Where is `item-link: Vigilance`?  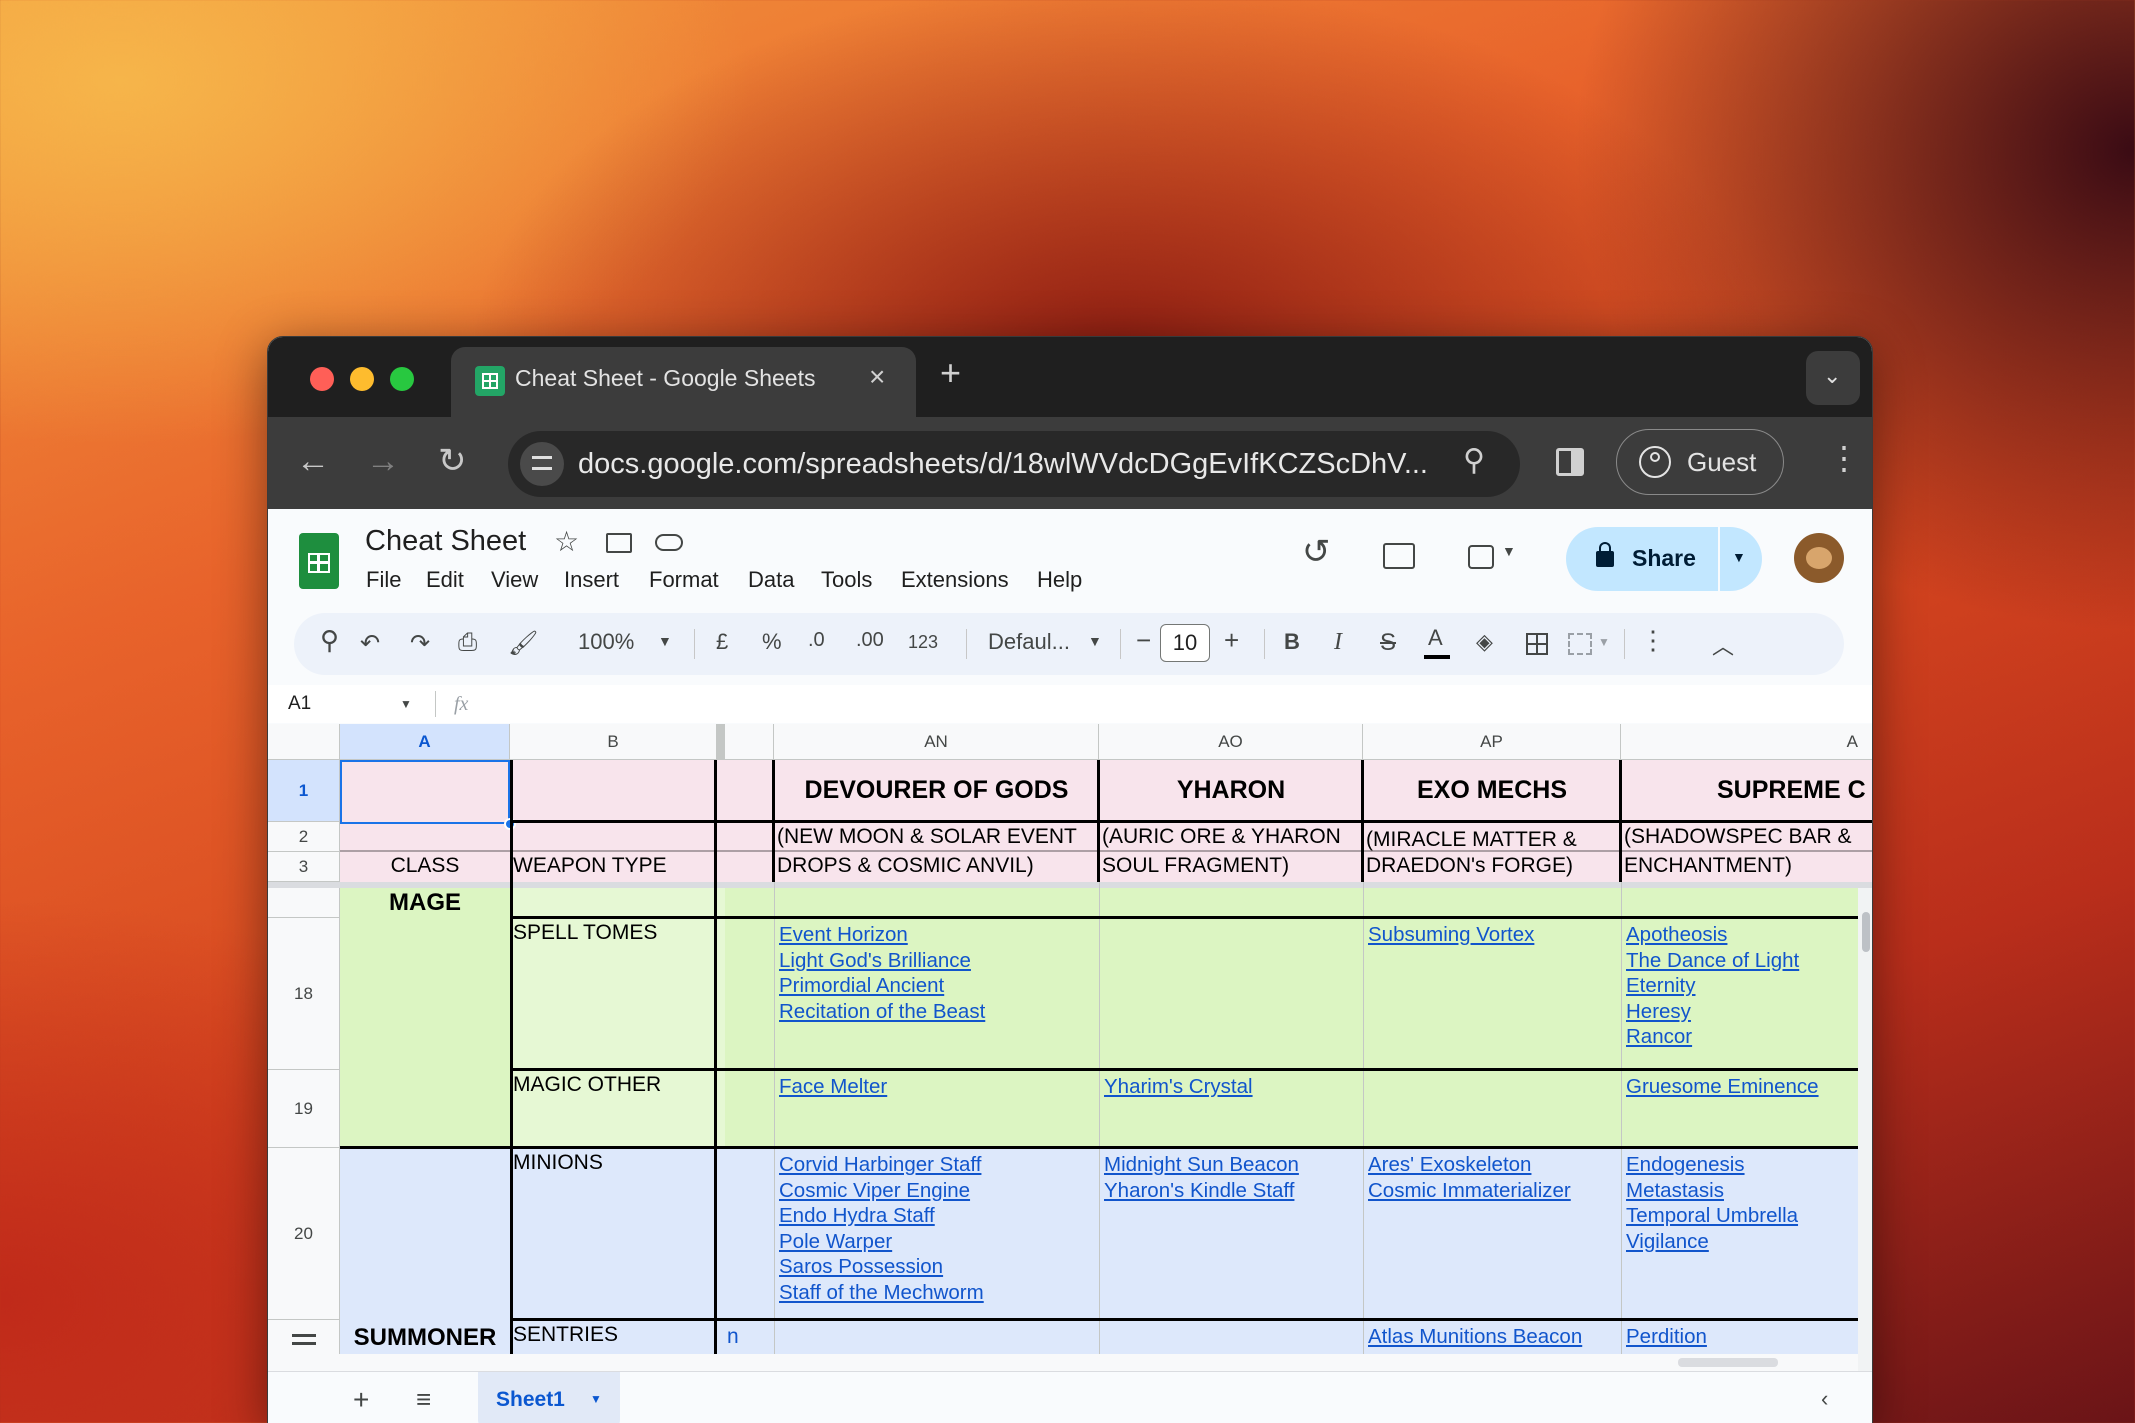 item-link: Vigilance is located at coordinates (1749, 1242).